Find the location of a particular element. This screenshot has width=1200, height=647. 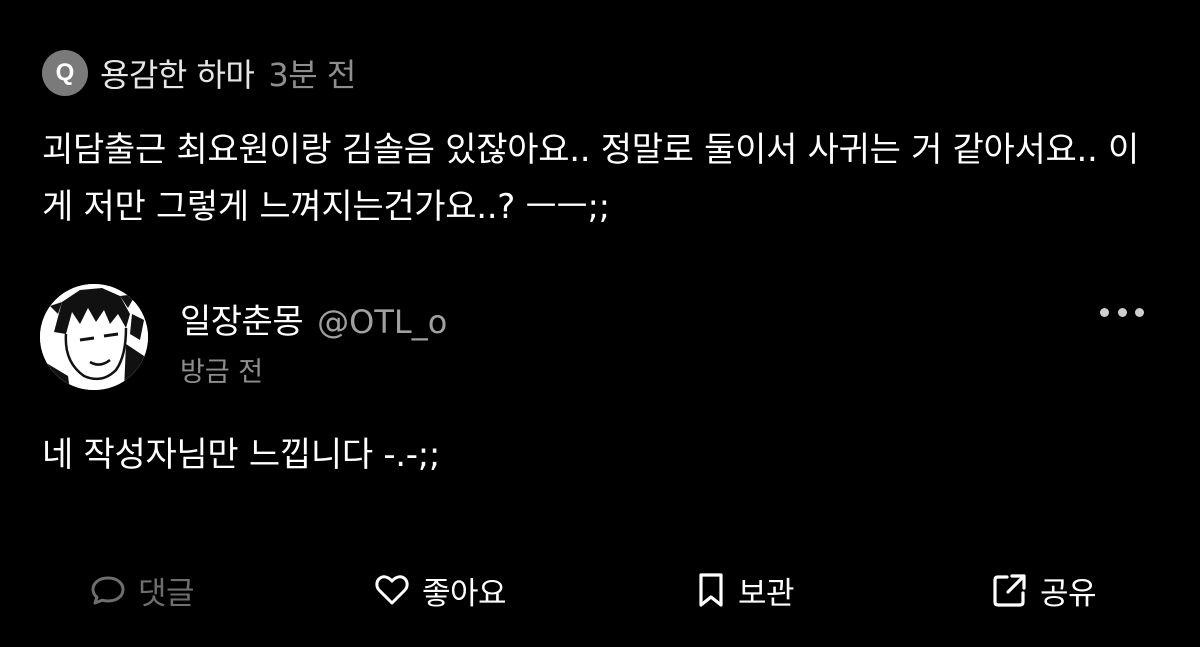

share-button: 공유 is located at coordinates (1043, 590).